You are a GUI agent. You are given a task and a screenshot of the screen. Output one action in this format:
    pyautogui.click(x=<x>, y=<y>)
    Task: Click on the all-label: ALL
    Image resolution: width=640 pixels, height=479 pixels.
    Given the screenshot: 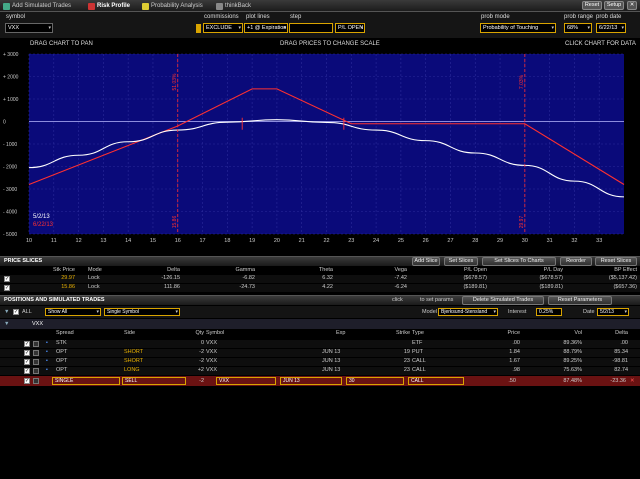 What is the action you would take?
    pyautogui.click(x=27, y=312)
    